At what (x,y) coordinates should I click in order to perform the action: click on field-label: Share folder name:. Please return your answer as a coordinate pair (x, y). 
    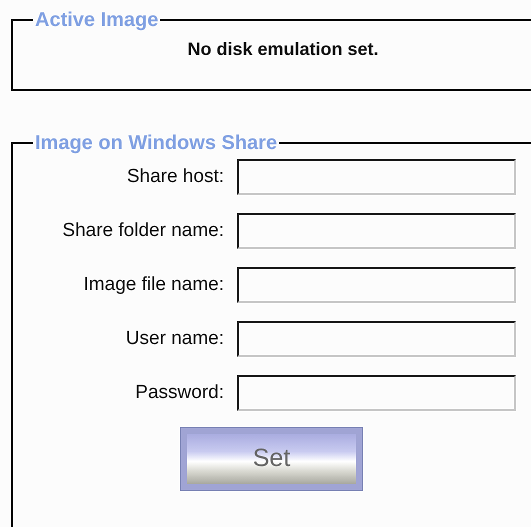
    Looking at the image, I should click on (143, 230).